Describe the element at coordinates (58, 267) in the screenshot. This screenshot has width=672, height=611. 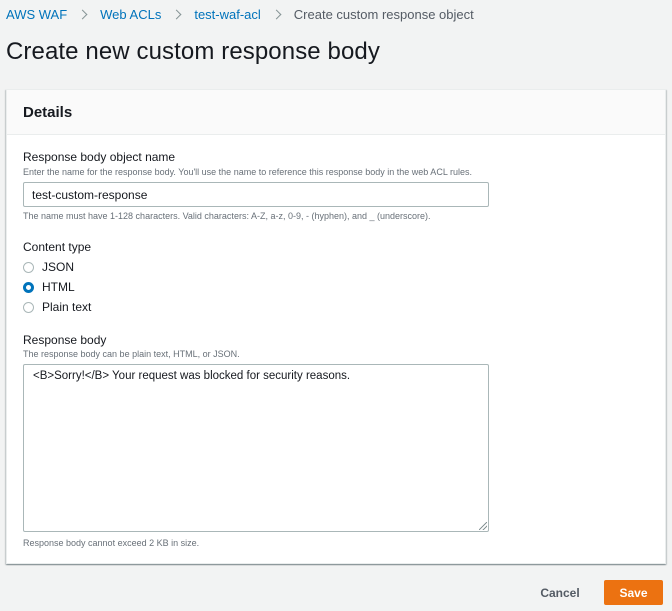
I see `radio-json-label: JSON` at that location.